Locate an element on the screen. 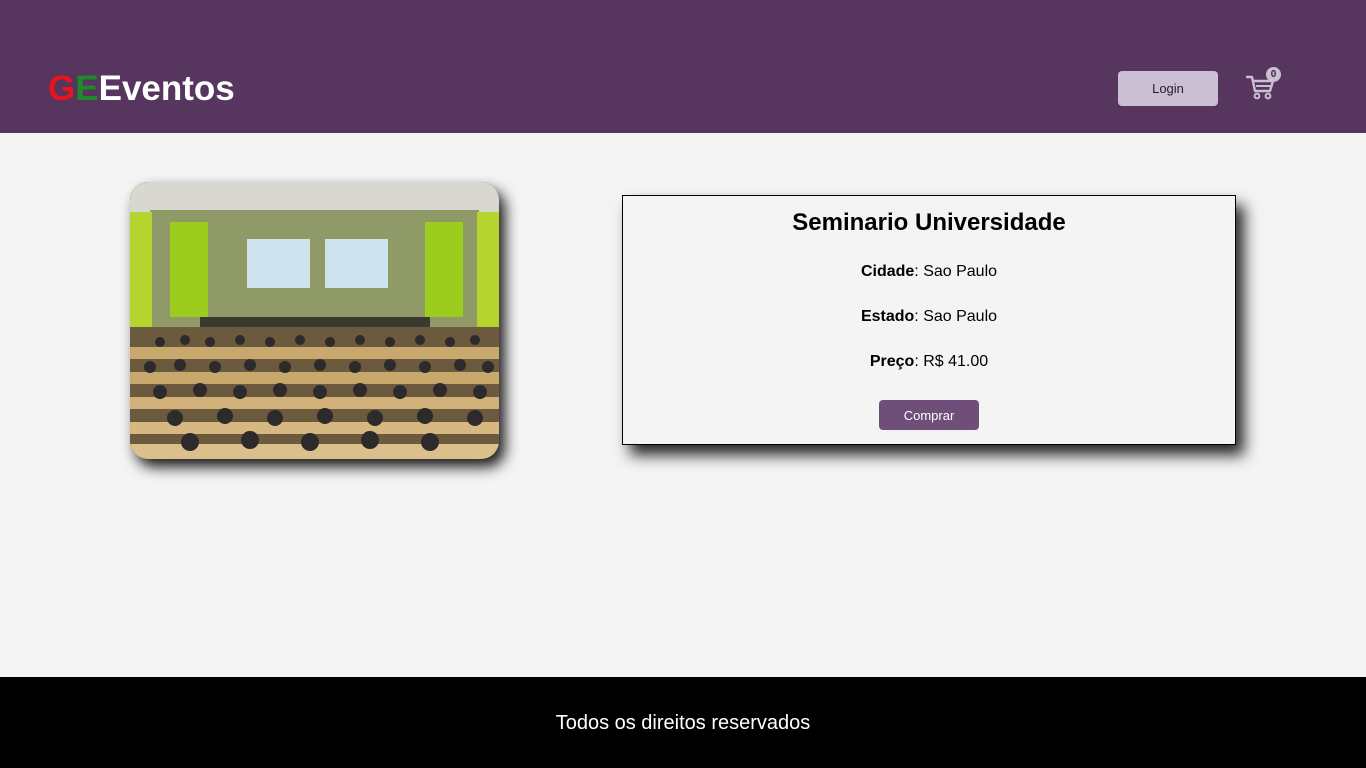  cart-button: 0 is located at coordinates (1263, 84).